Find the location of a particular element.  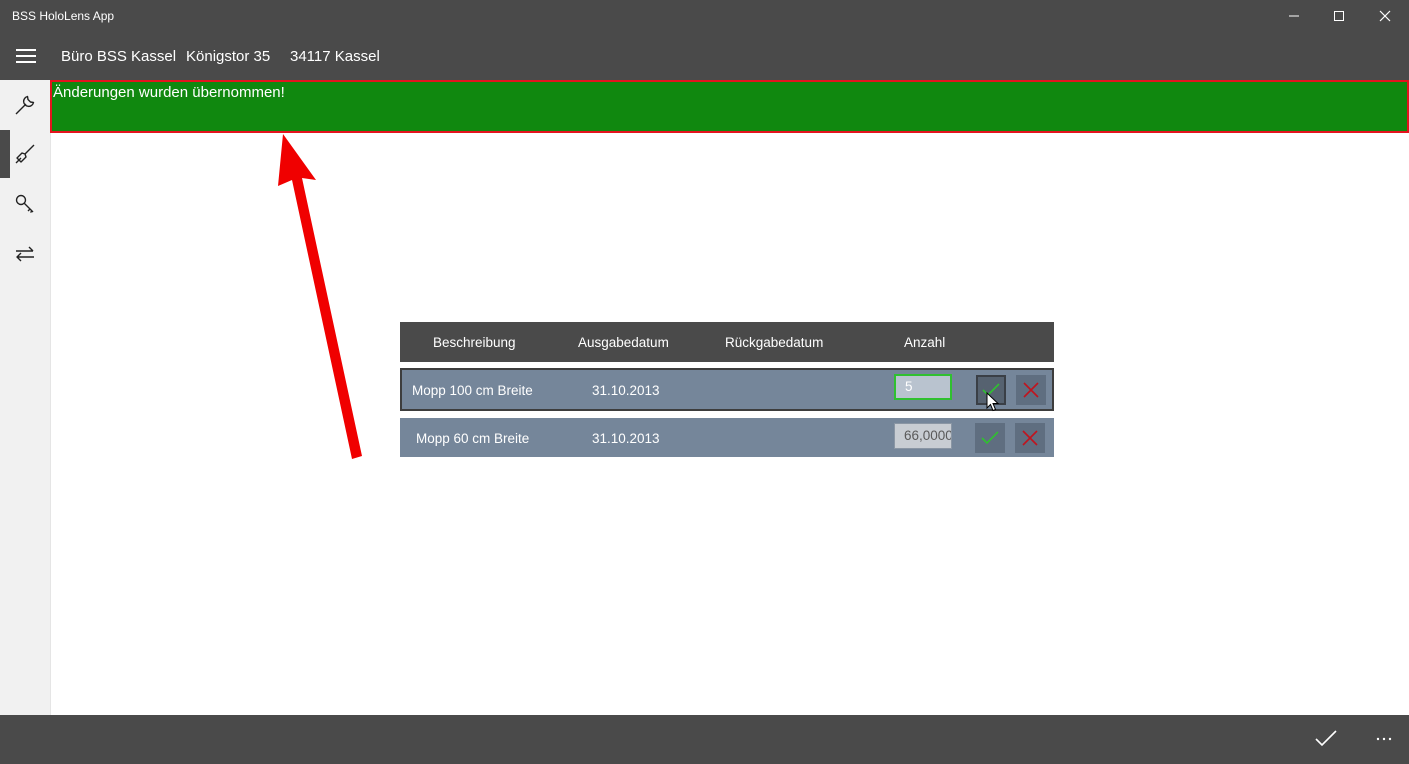

close-icon is located at coordinates (1385, 16).